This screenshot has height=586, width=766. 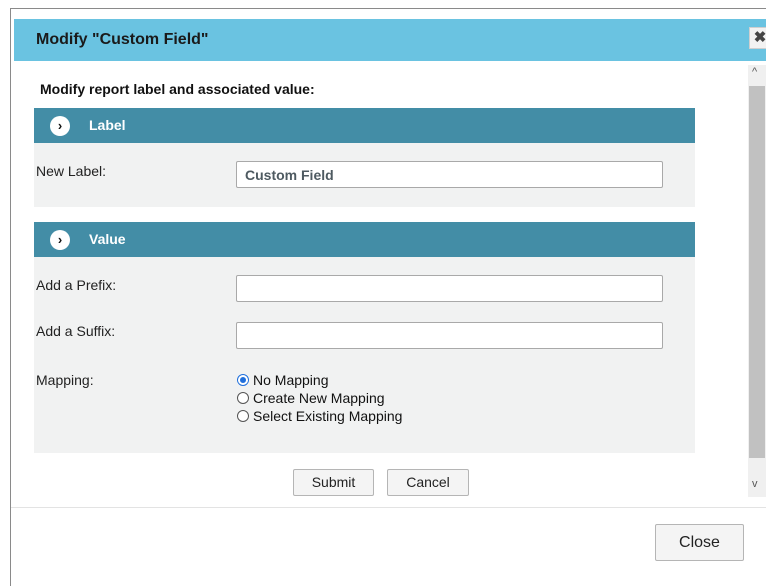 I want to click on radio-label: Create New Mapping, so click(x=319, y=398).